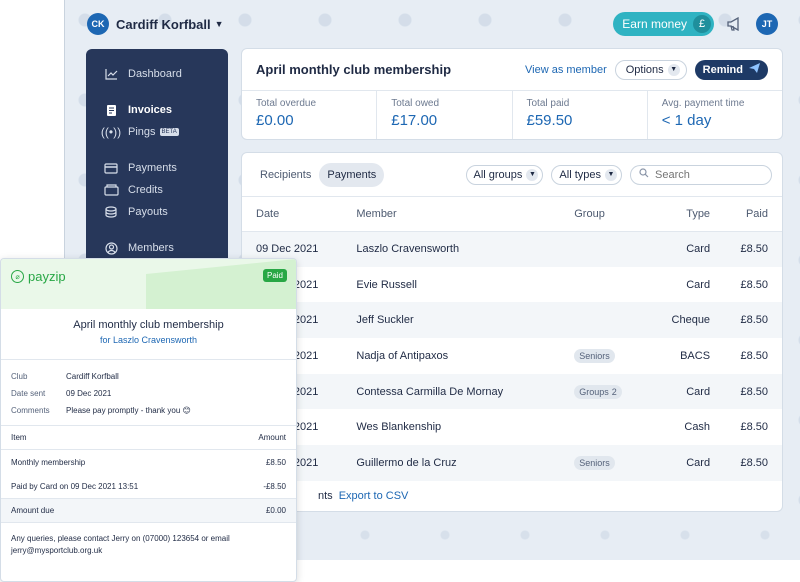  Describe the element at coordinates (275, 120) in the screenshot. I see `stat-value: £0.00` at that location.